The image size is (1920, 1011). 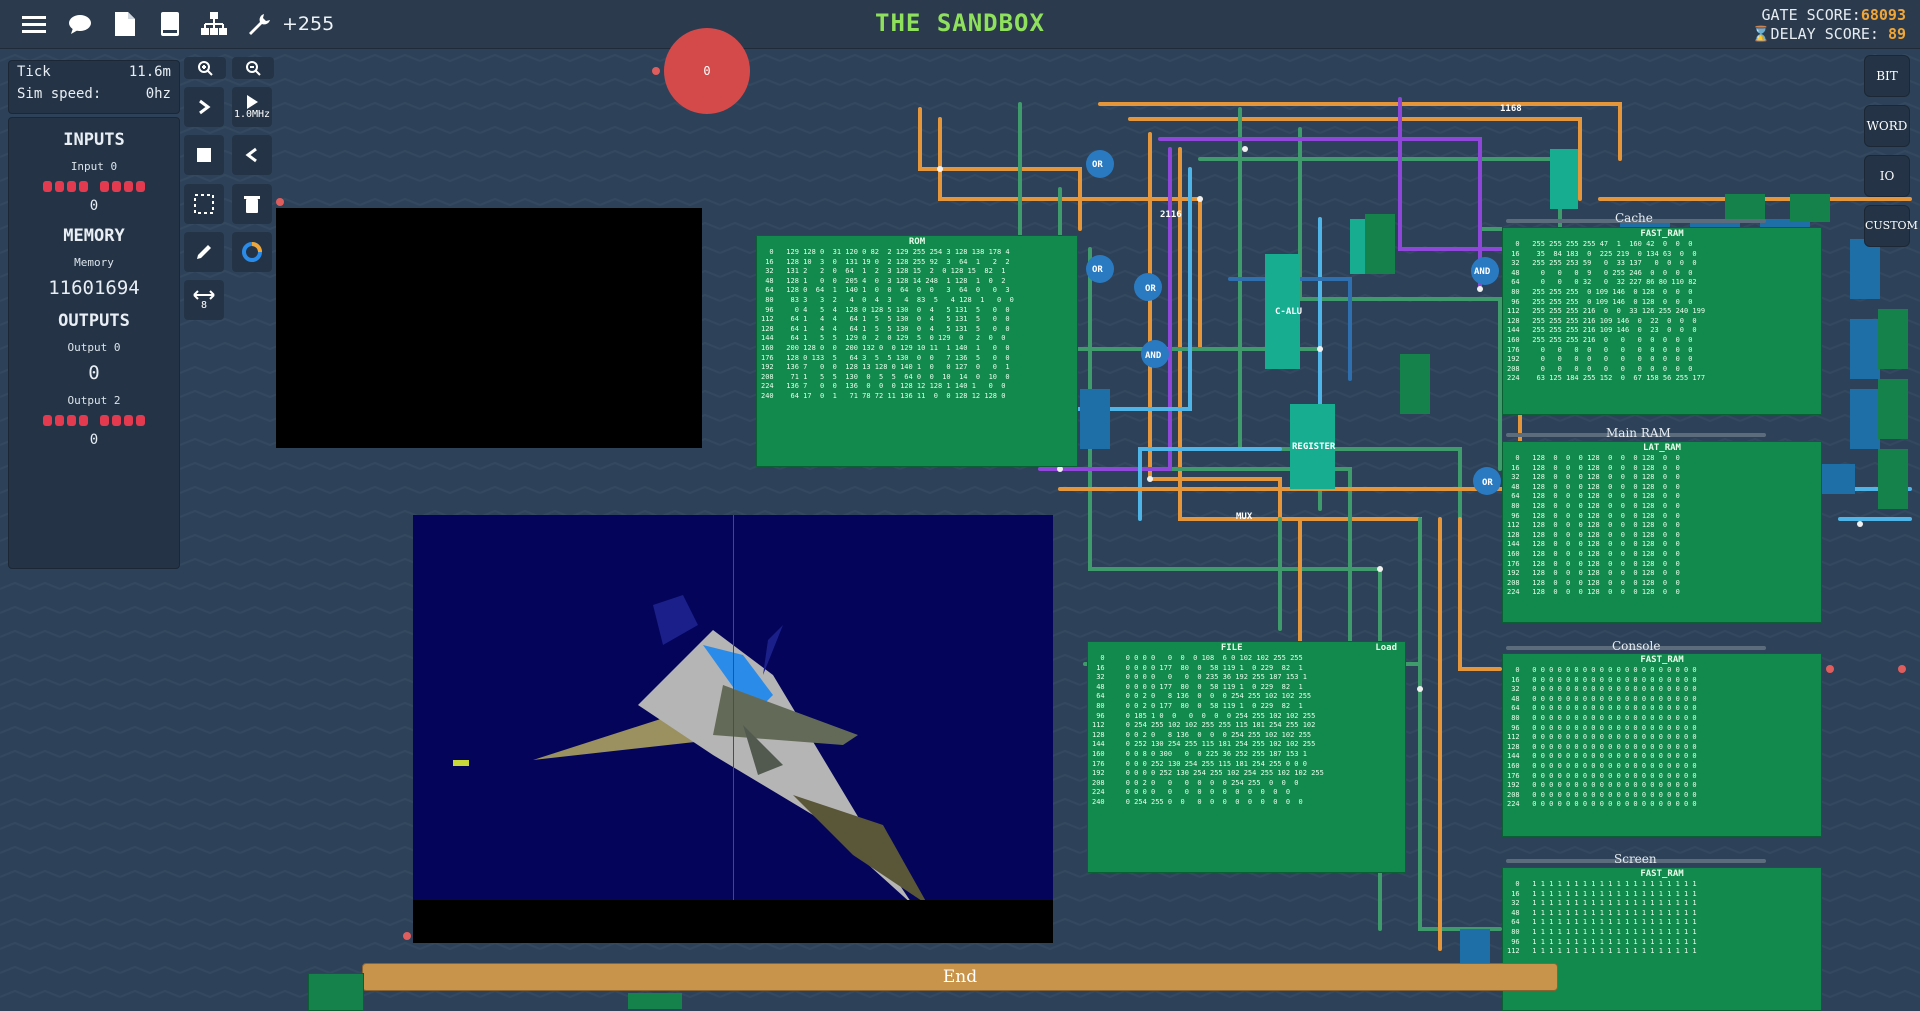 I want to click on center-line, so click(x=733, y=729).